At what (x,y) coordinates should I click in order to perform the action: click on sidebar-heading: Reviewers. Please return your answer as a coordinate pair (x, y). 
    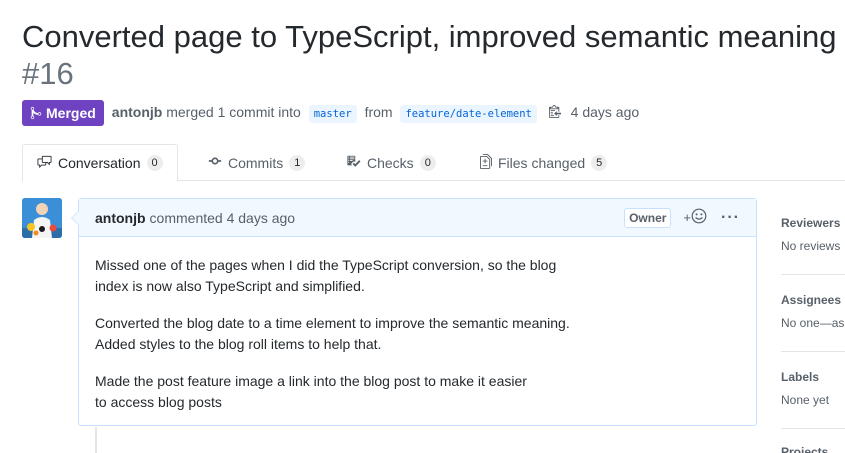
    Looking at the image, I should click on (811, 223).